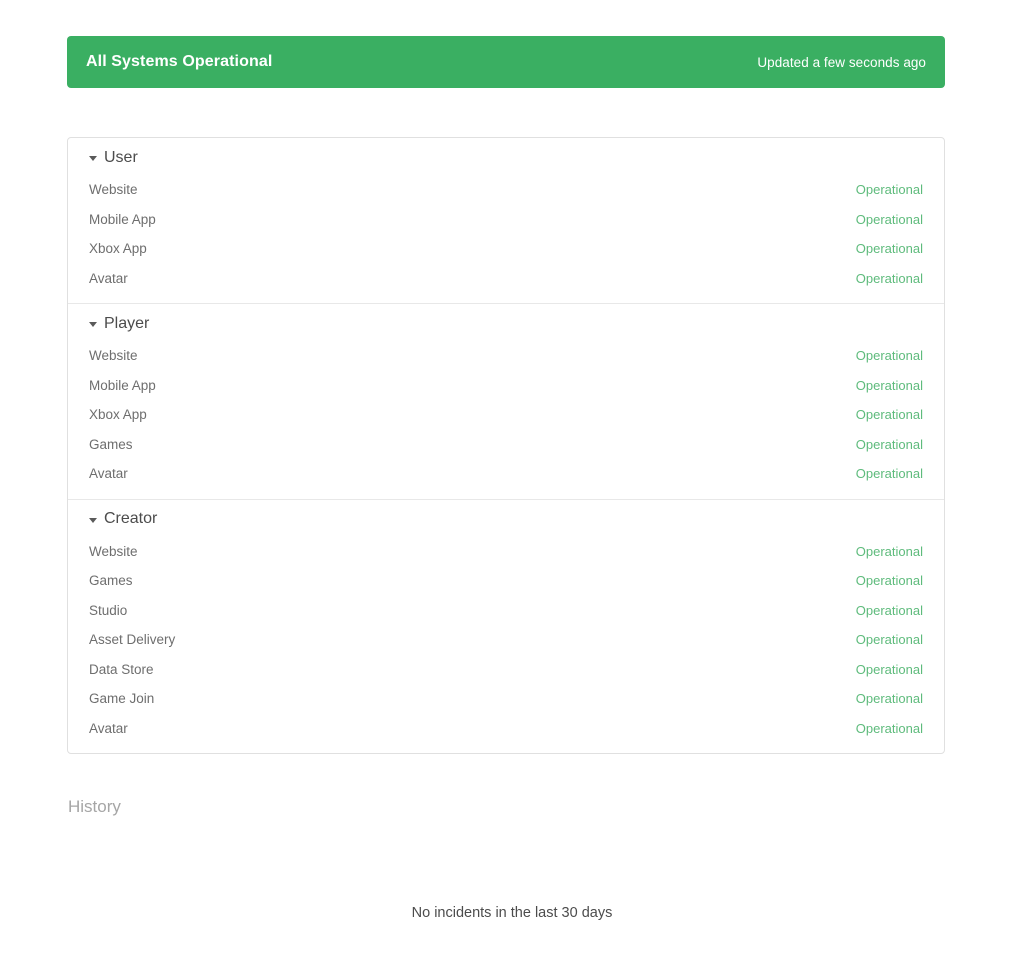 The image size is (1024, 959). What do you see at coordinates (127, 323) in the screenshot?
I see `group-name: Player` at bounding box center [127, 323].